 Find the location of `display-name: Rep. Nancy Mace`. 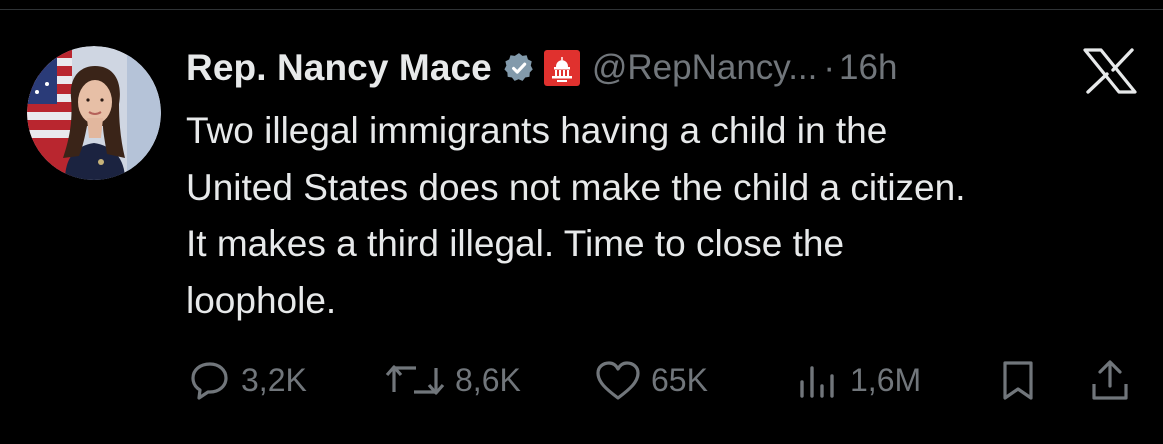

display-name: Rep. Nancy Mace is located at coordinates (339, 68).